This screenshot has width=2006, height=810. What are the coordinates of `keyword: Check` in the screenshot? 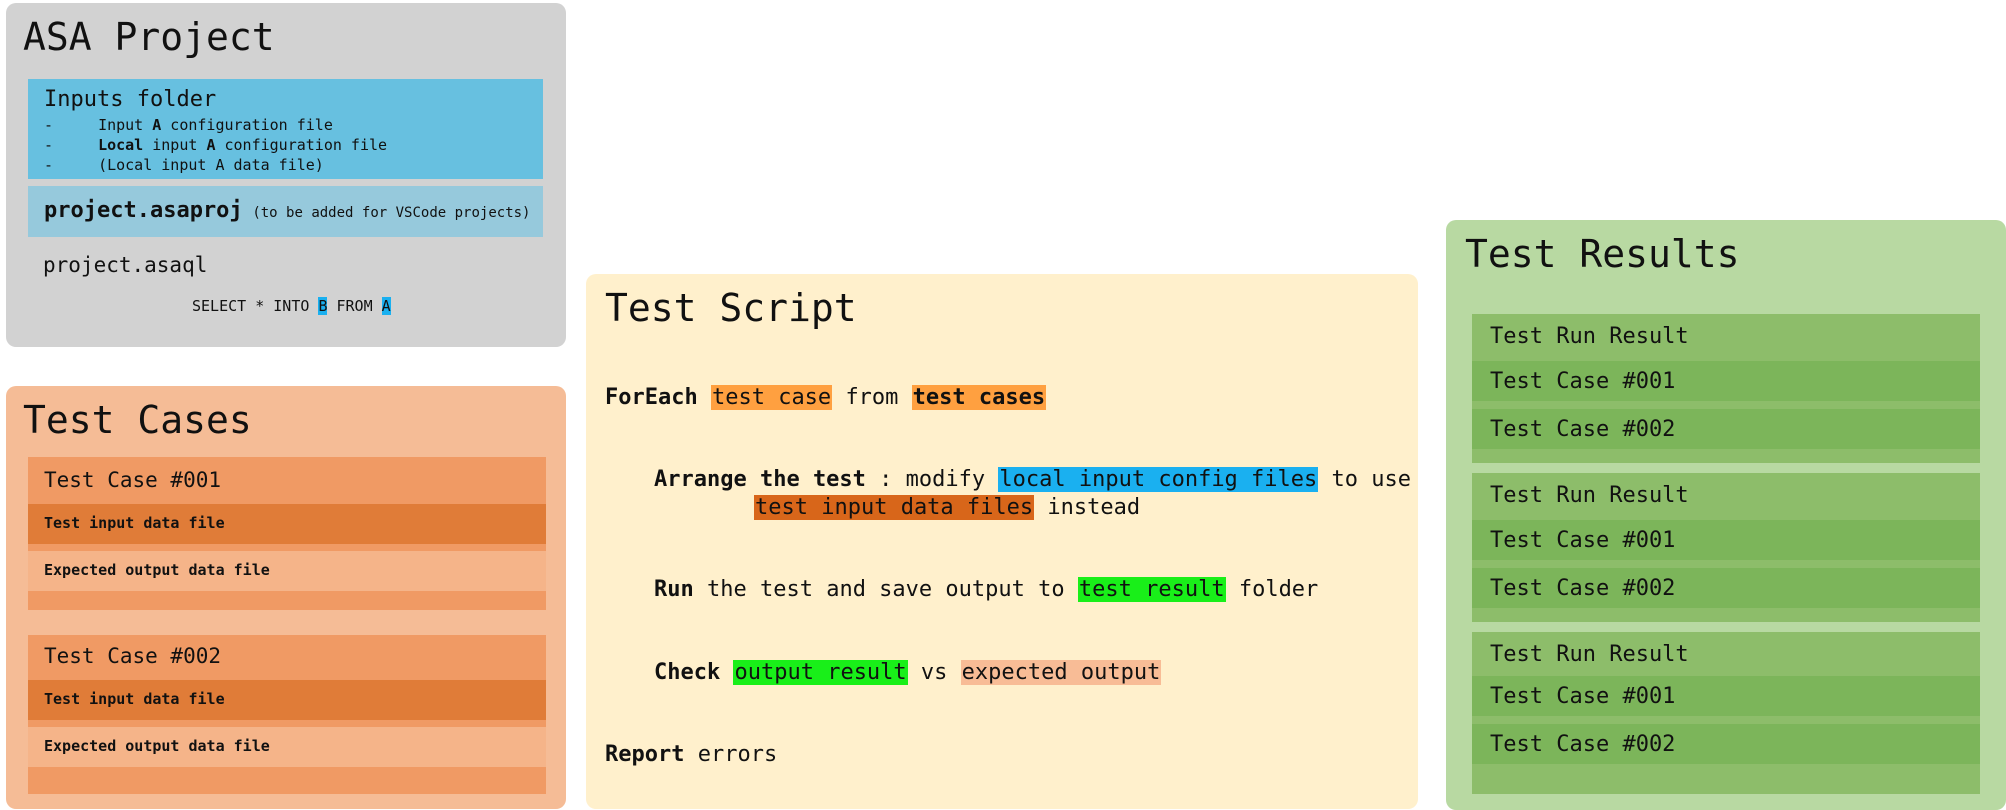 It's located at (687, 672).